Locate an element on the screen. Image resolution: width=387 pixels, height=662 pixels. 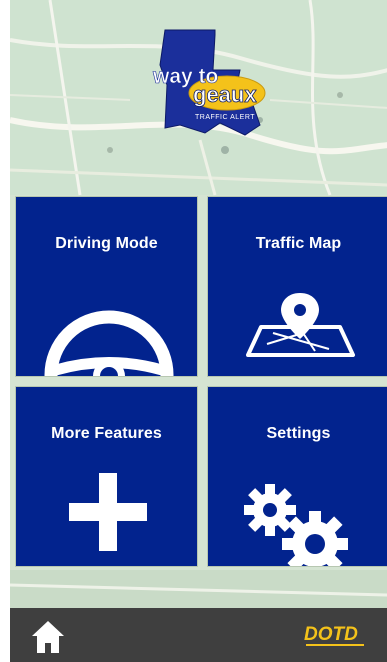
driving-mode-button: Driving Mode is located at coordinates (106, 286).